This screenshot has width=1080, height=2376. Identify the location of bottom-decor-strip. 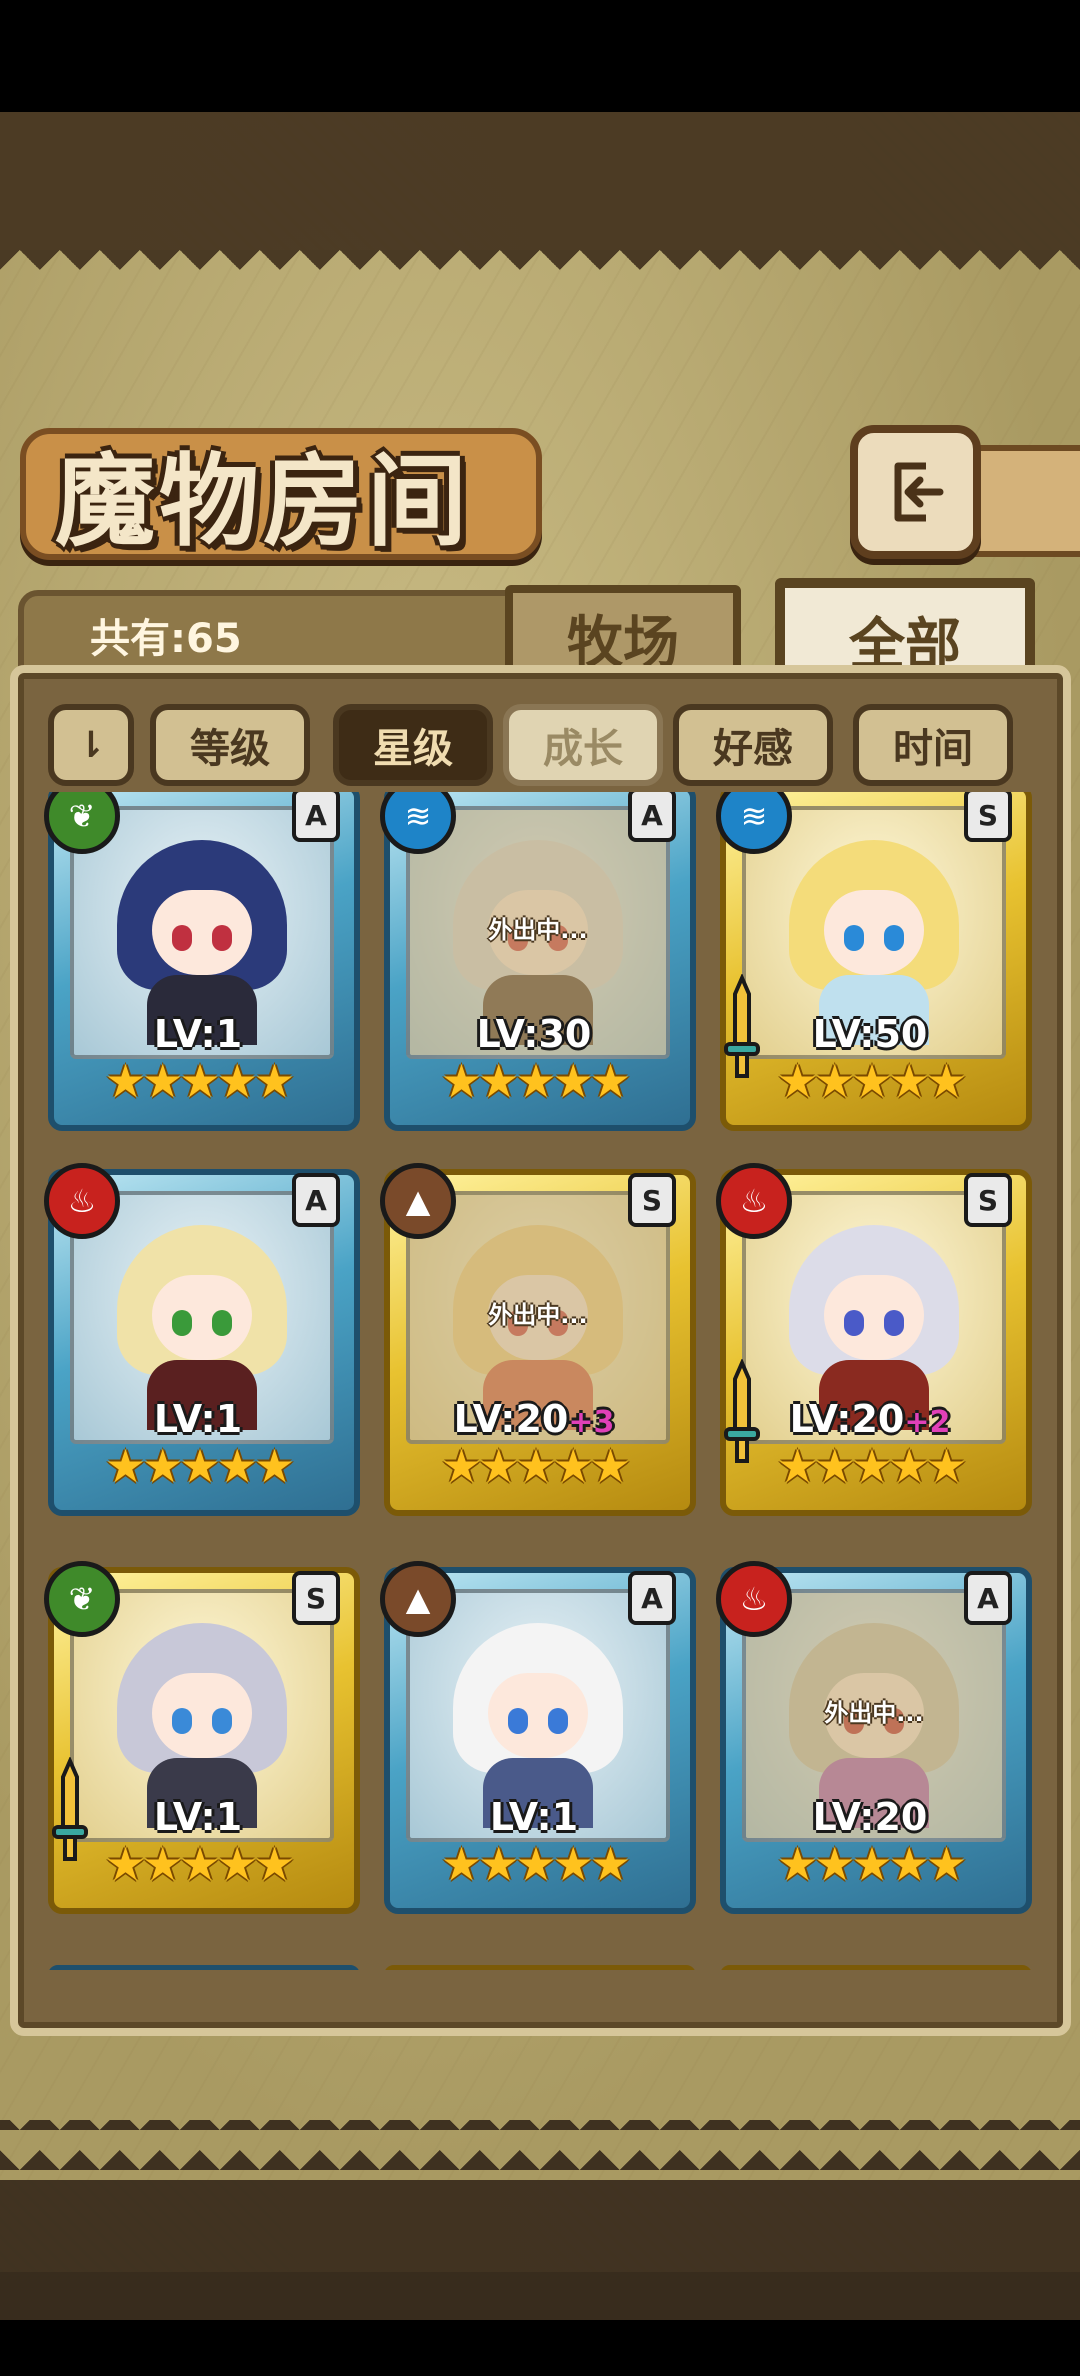
(540, 2245).